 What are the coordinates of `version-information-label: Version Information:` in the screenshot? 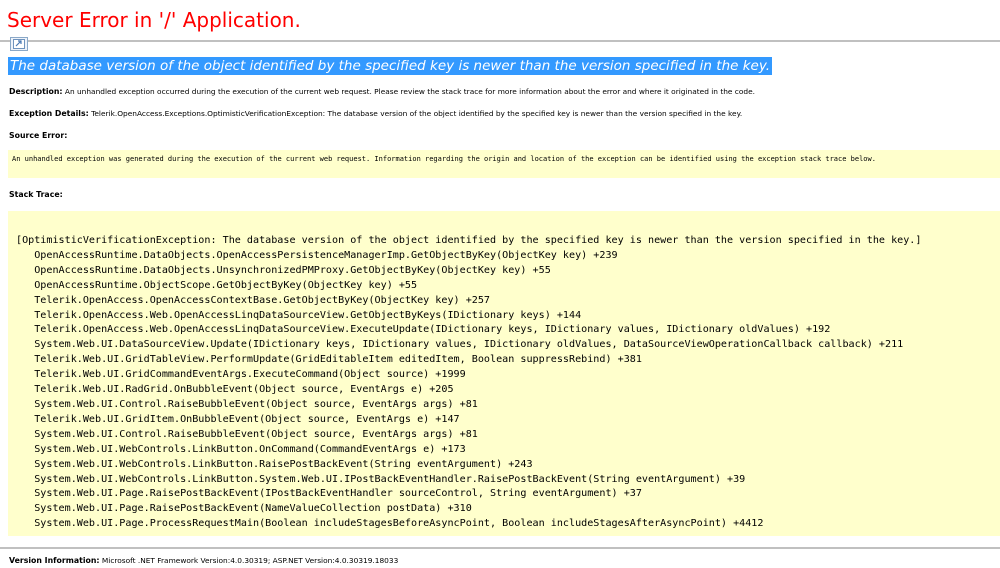 It's located at (54, 560).